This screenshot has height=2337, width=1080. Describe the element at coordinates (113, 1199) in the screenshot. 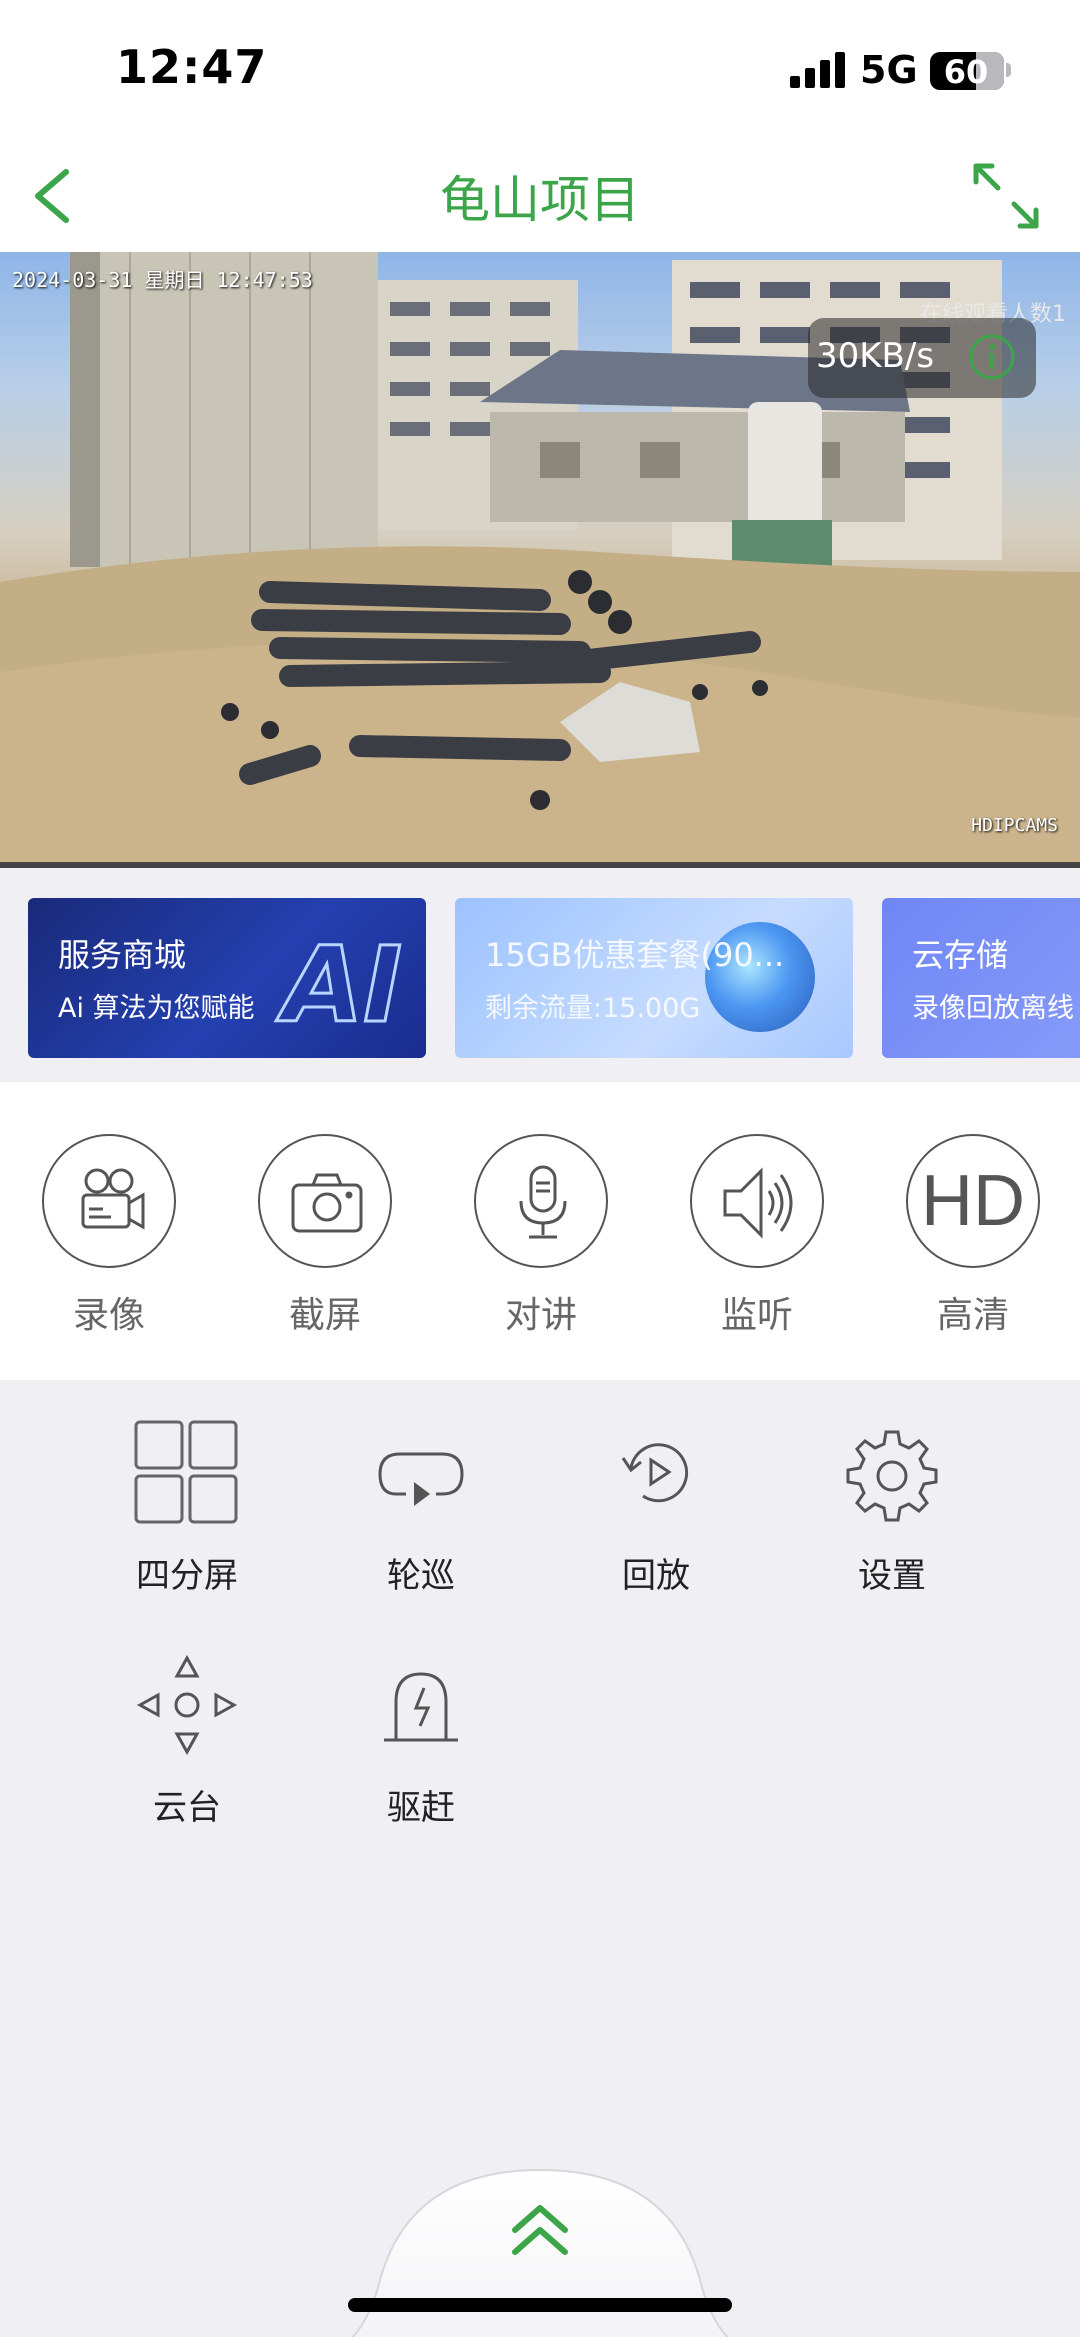

I see `video-camera-icon` at that location.